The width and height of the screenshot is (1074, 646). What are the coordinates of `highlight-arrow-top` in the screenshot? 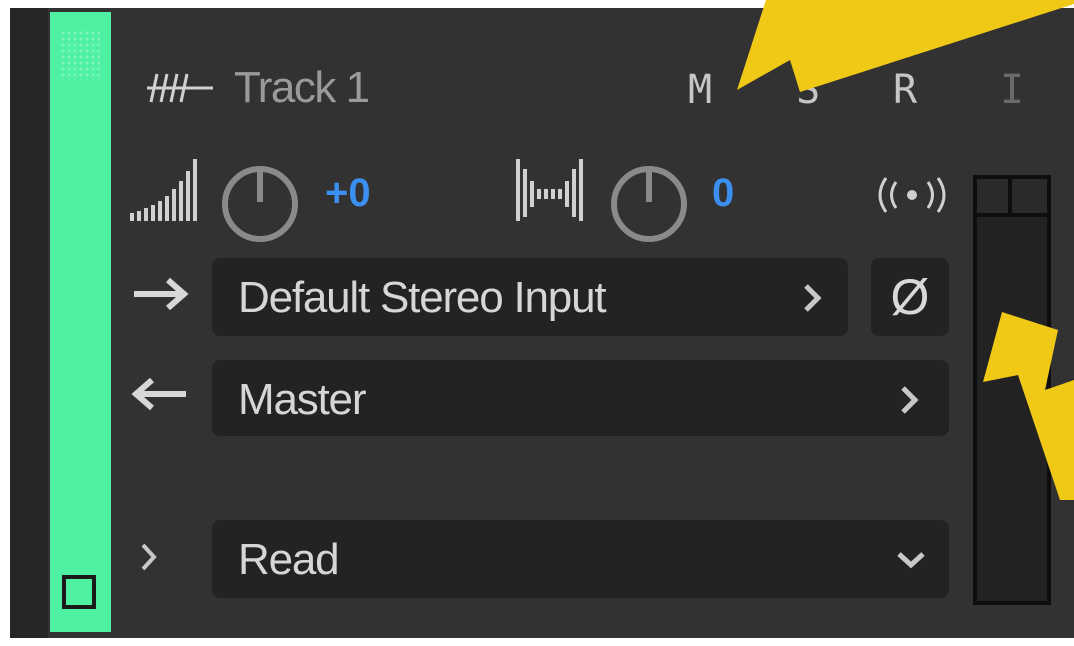 It's located at (905, 46).